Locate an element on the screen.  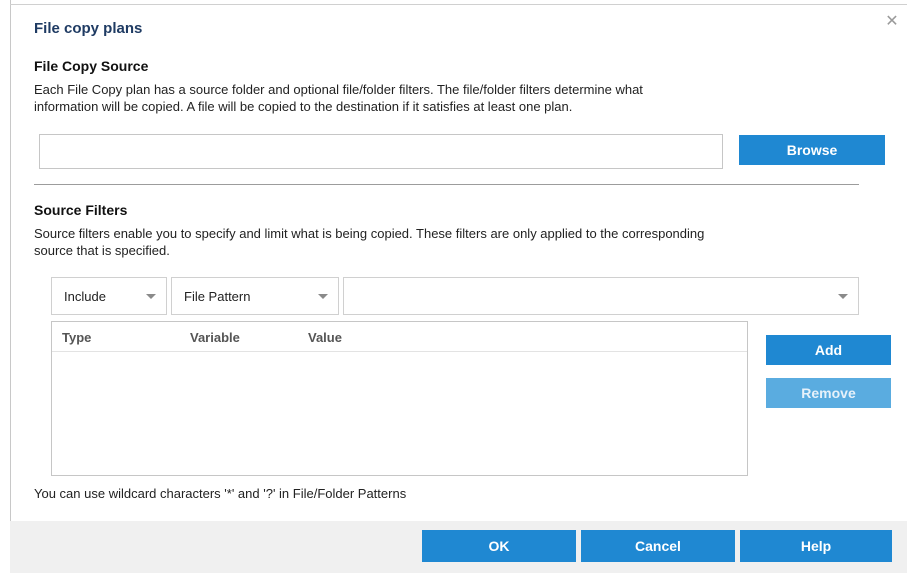
dialog-left-border is located at coordinates (10, 286).